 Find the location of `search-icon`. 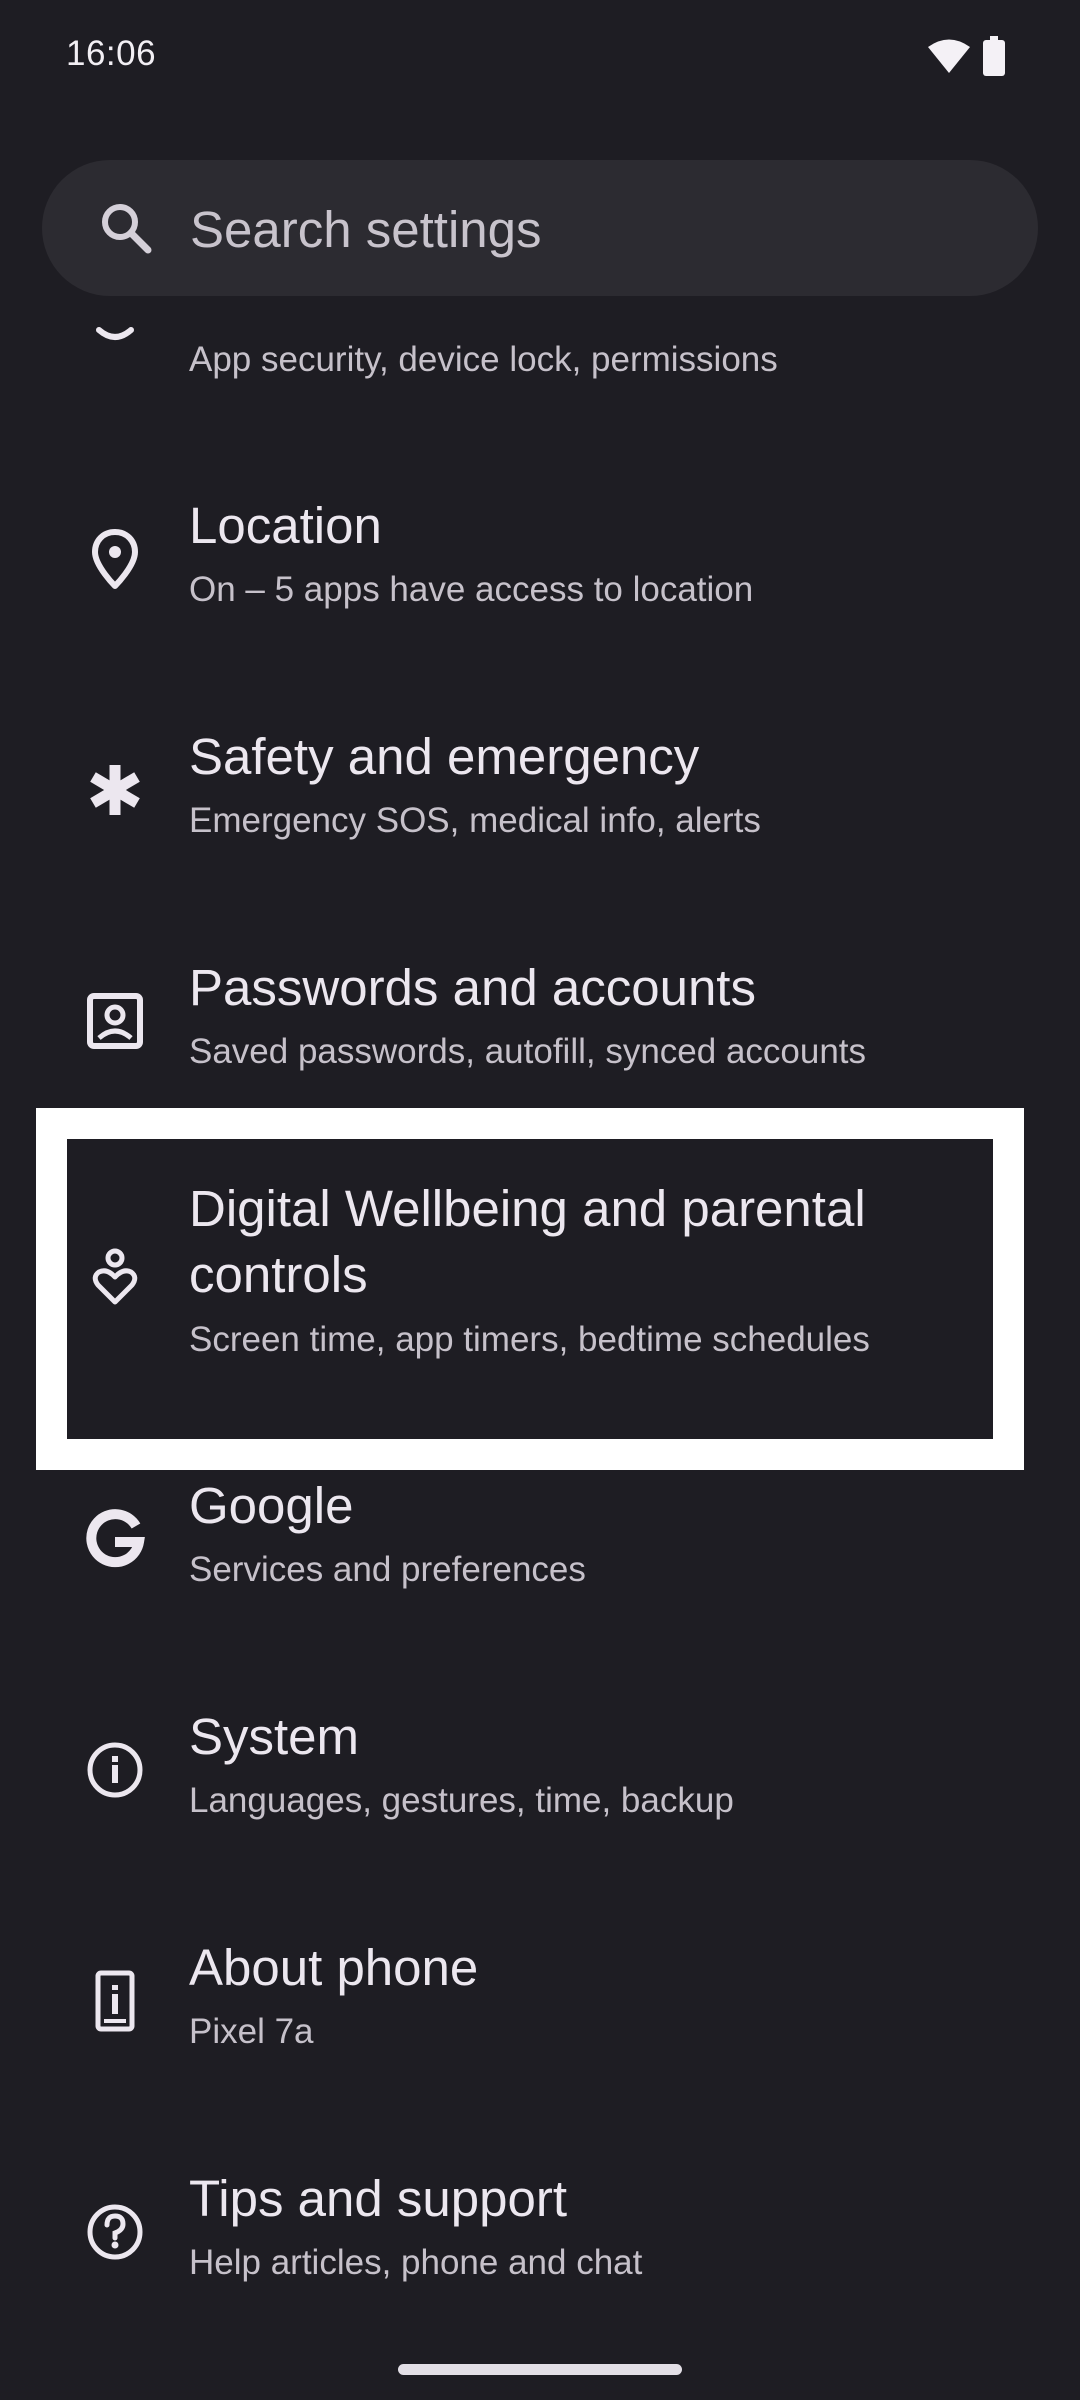

search-icon is located at coordinates (127, 229).